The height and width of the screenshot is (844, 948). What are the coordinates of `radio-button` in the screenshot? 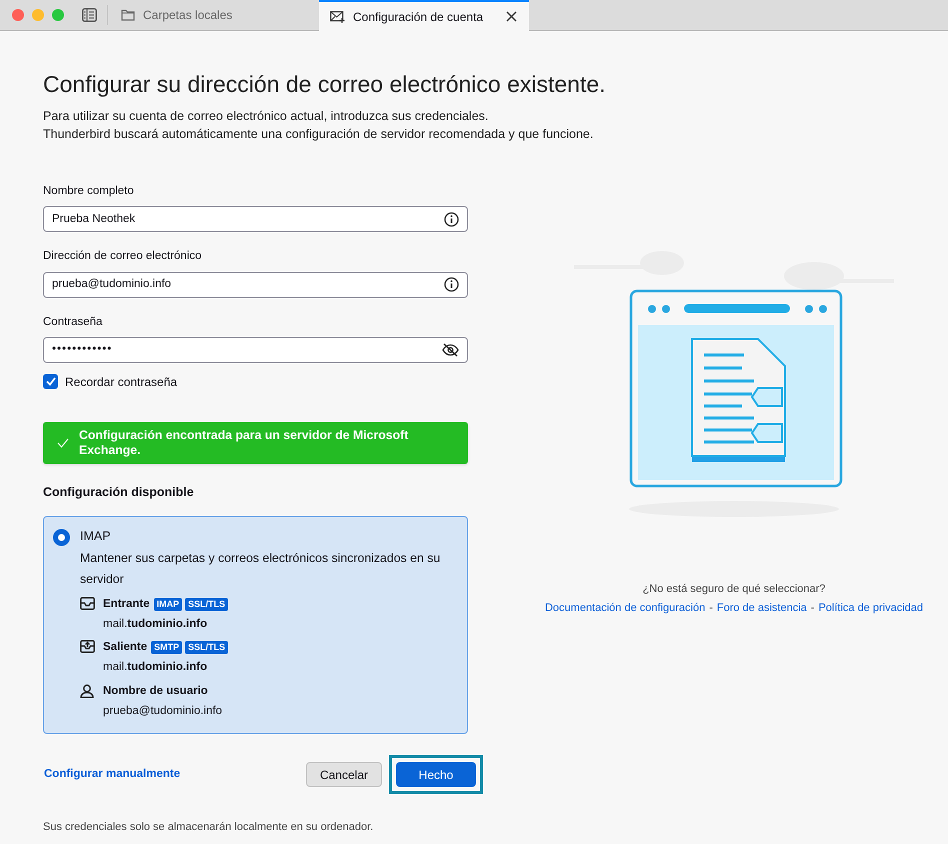 It's located at (61, 537).